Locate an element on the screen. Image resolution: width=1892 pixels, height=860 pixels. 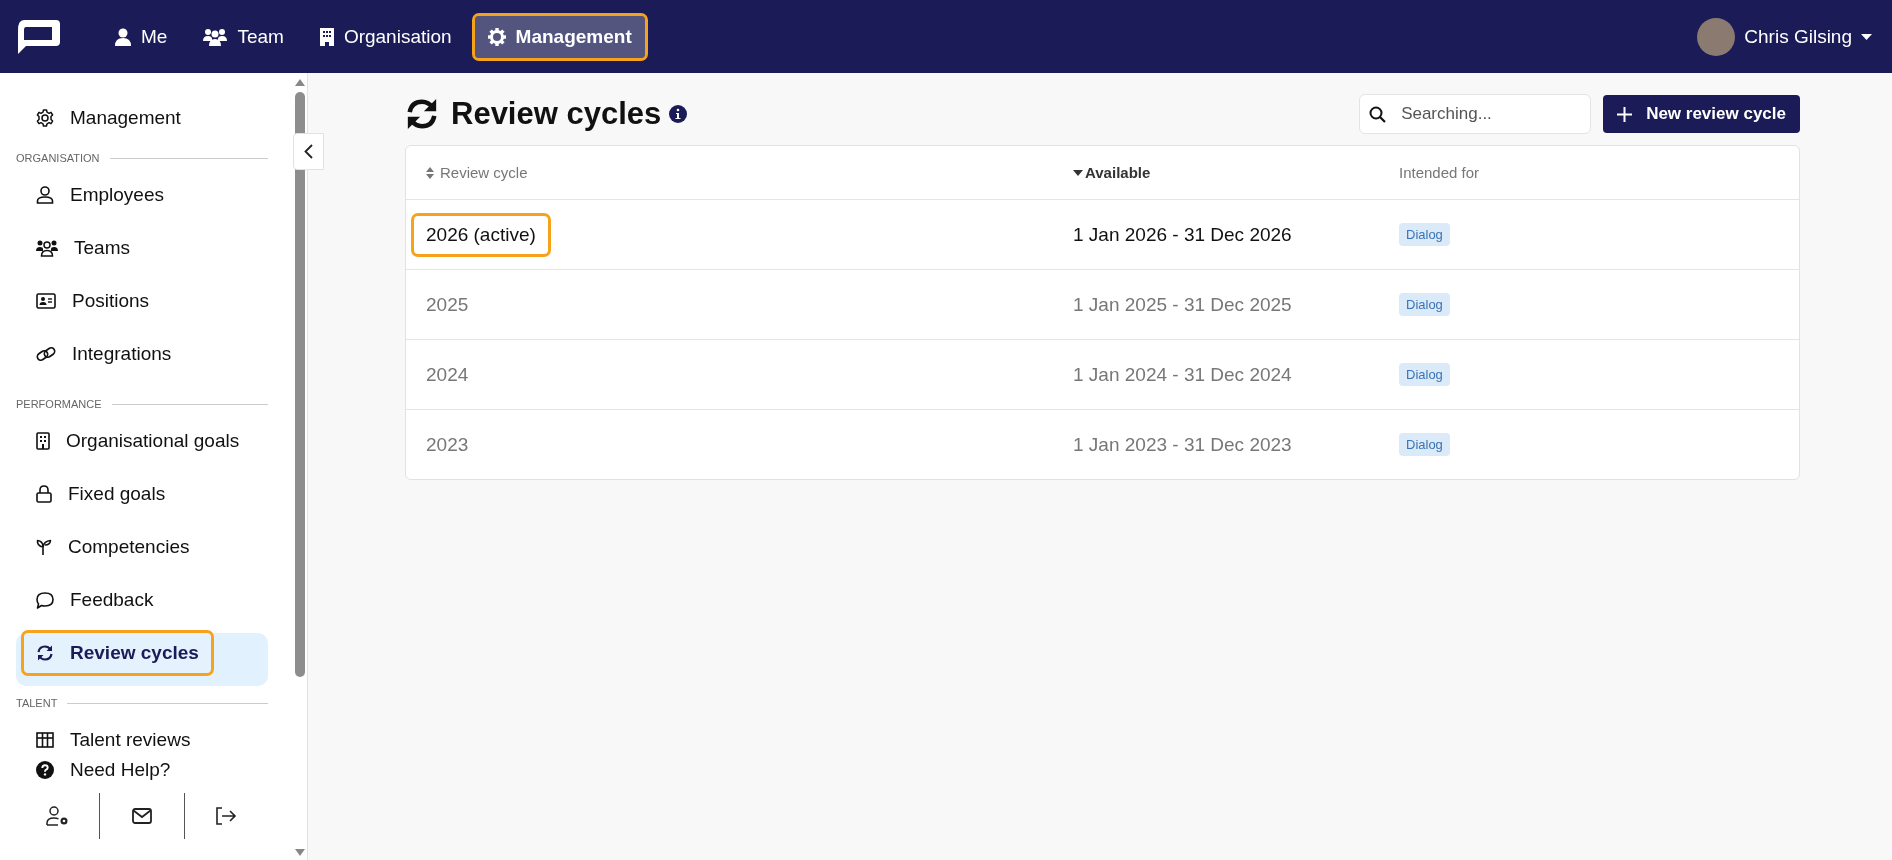
lock-icon is located at coordinates (44, 494).